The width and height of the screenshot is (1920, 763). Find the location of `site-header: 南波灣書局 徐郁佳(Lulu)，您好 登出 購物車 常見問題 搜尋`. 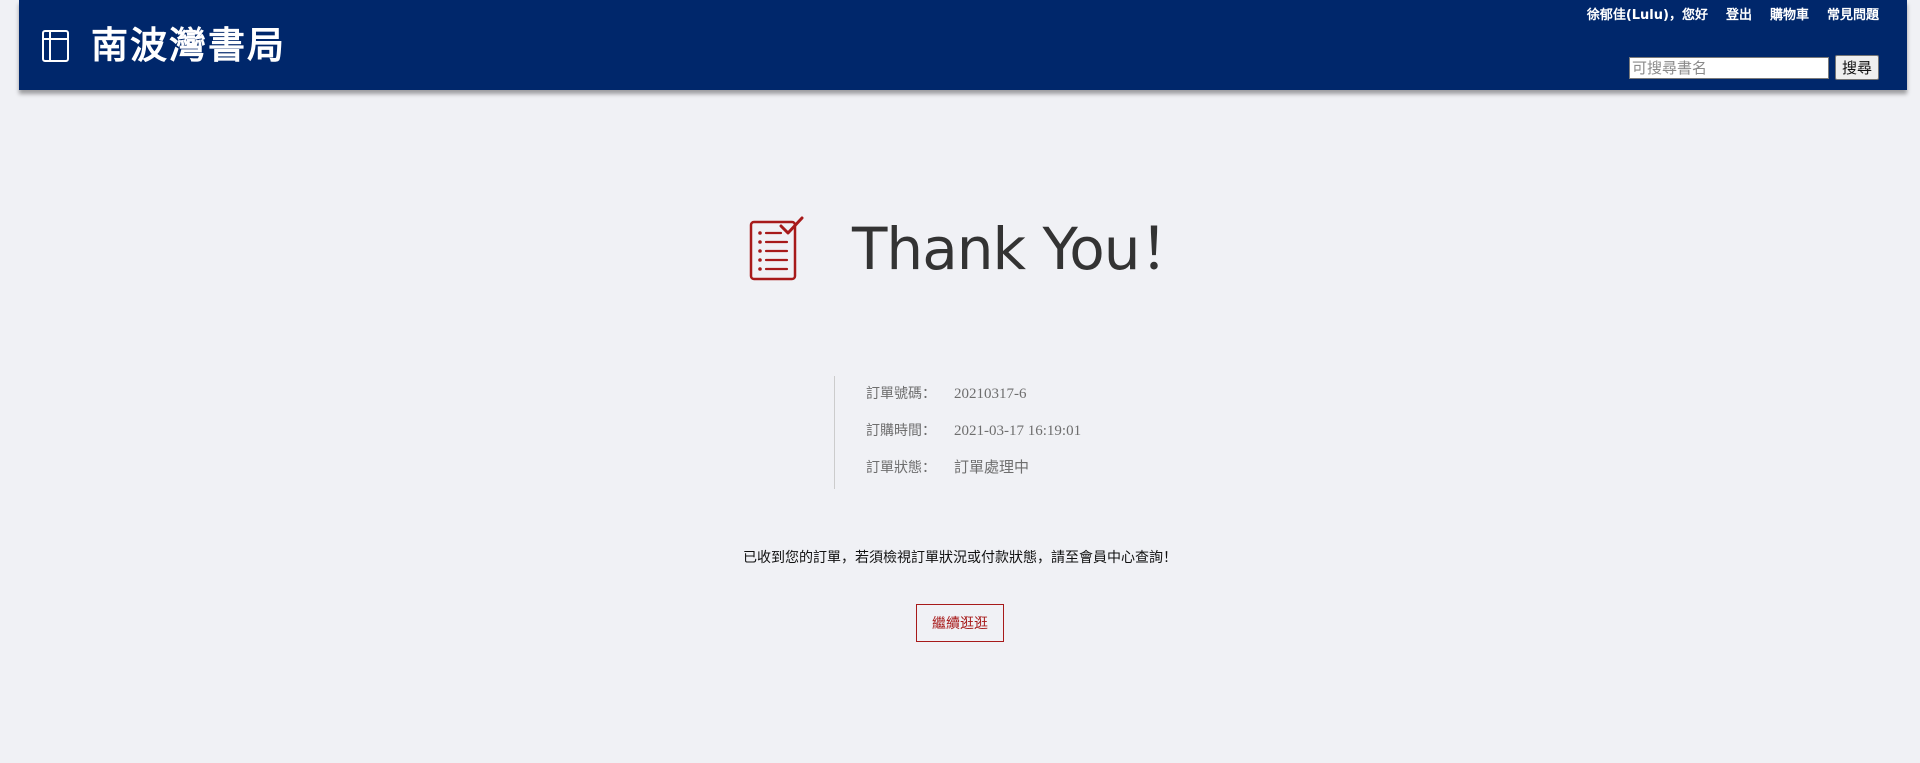

site-header: 南波灣書局 徐郁佳(Lulu)，您好 登出 購物車 常見問題 搜尋 is located at coordinates (963, 45).